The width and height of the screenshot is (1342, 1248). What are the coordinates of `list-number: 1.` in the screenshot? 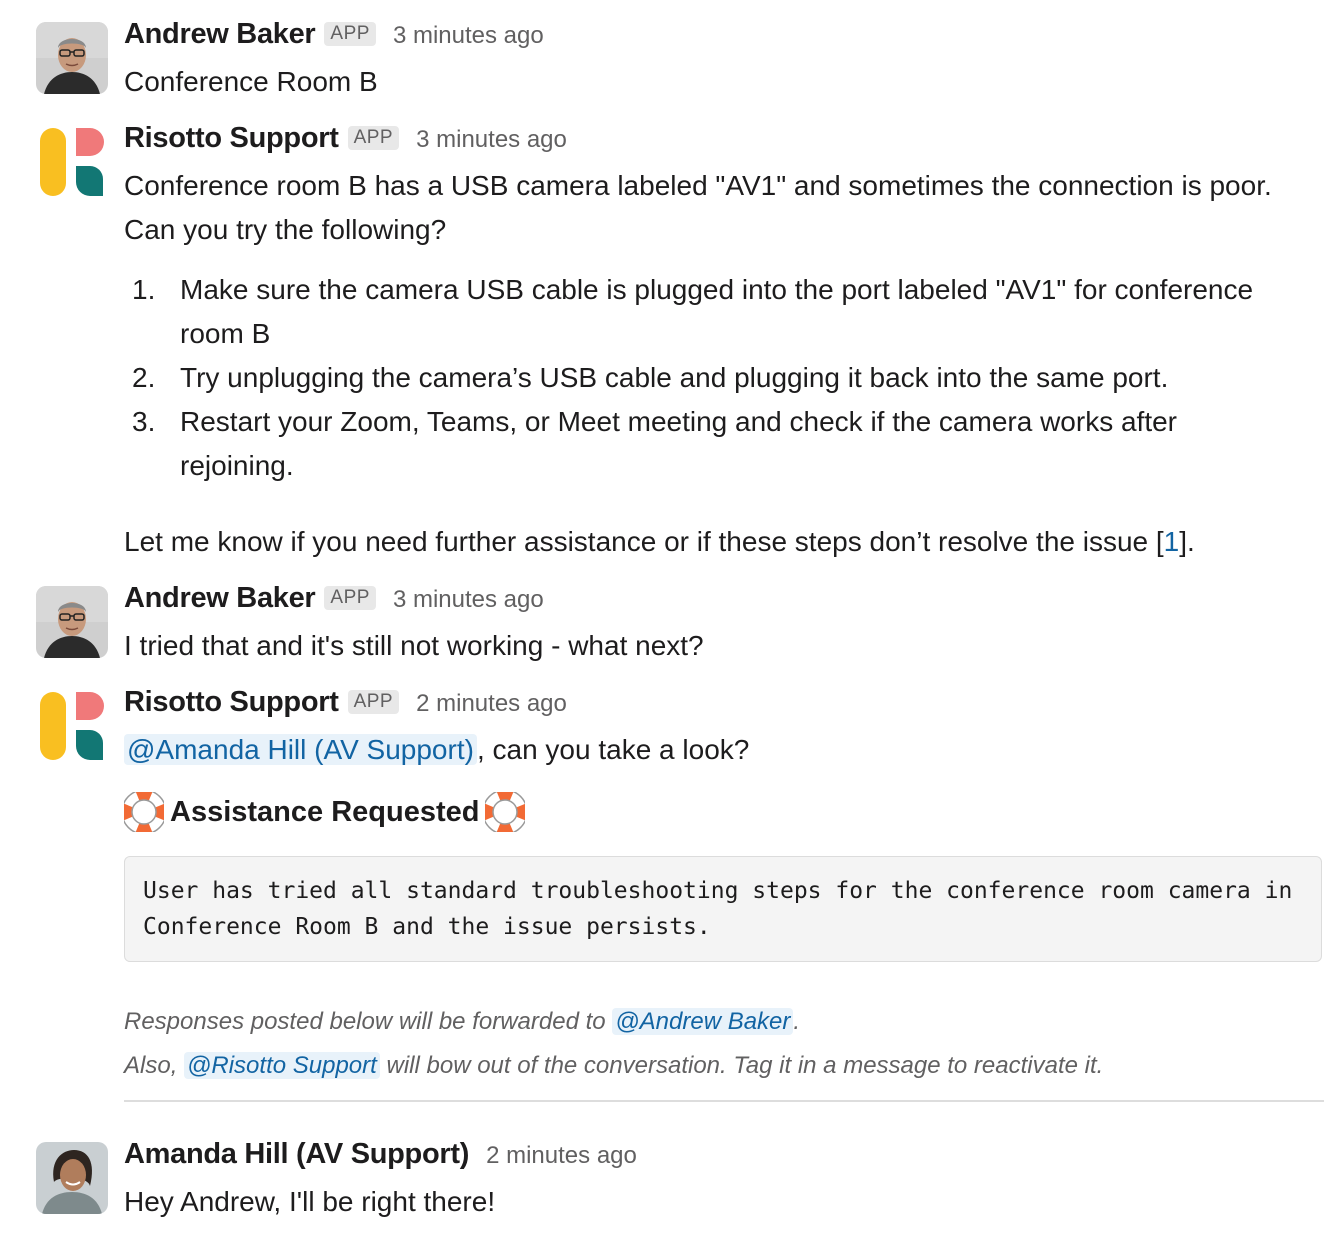 It's located at (144, 289).